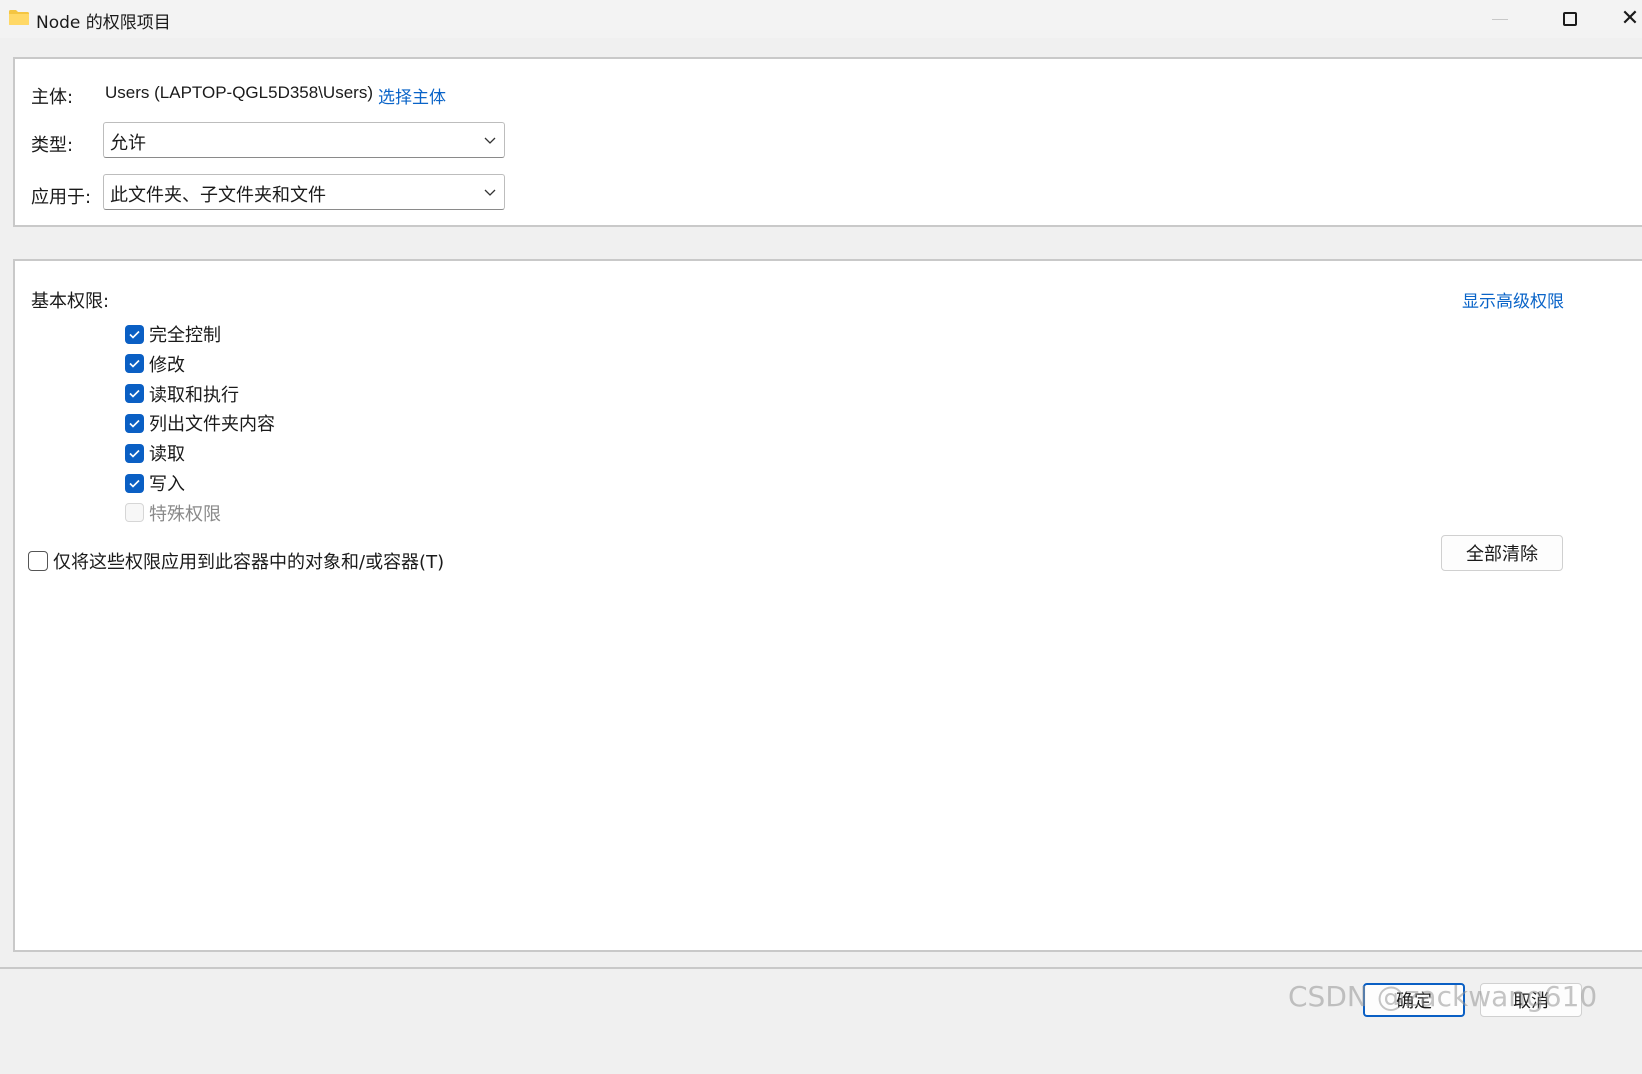 The width and height of the screenshot is (1642, 1074). I want to click on permission-label: 写入, so click(167, 484).